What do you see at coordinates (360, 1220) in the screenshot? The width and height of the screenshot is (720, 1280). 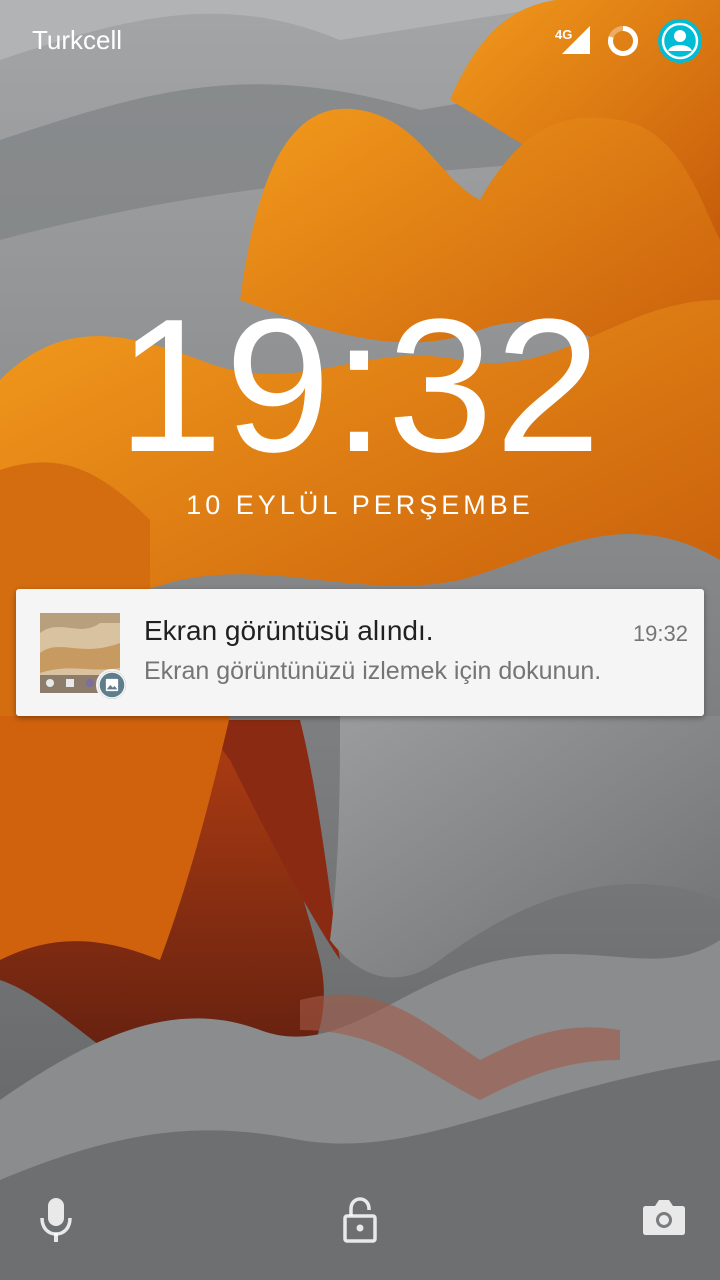 I see `lock-icon` at bounding box center [360, 1220].